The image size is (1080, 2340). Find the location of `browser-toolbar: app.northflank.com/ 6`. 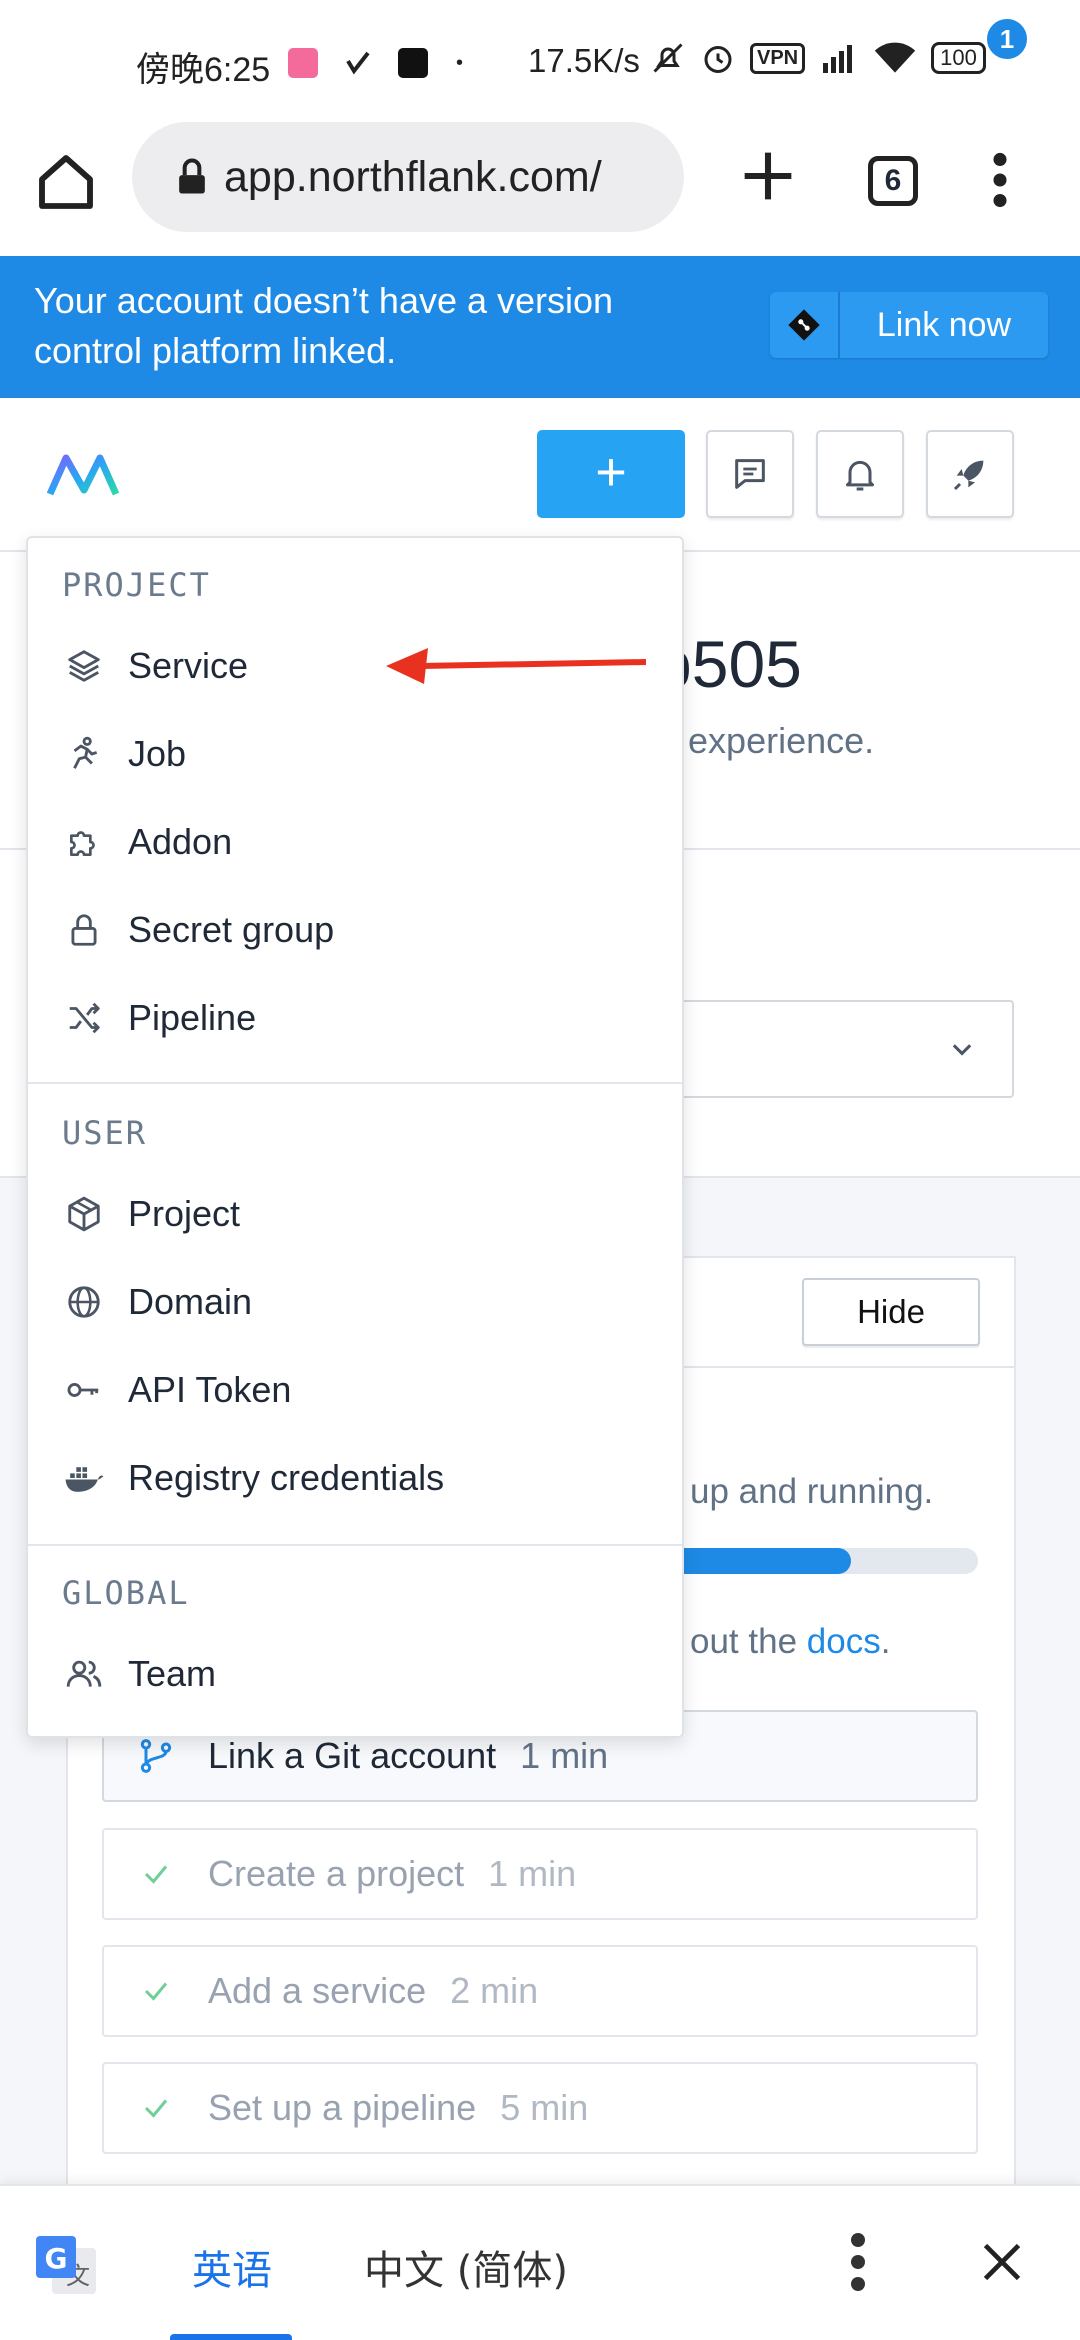

browser-toolbar: app.northflank.com/ 6 is located at coordinates (540, 188).